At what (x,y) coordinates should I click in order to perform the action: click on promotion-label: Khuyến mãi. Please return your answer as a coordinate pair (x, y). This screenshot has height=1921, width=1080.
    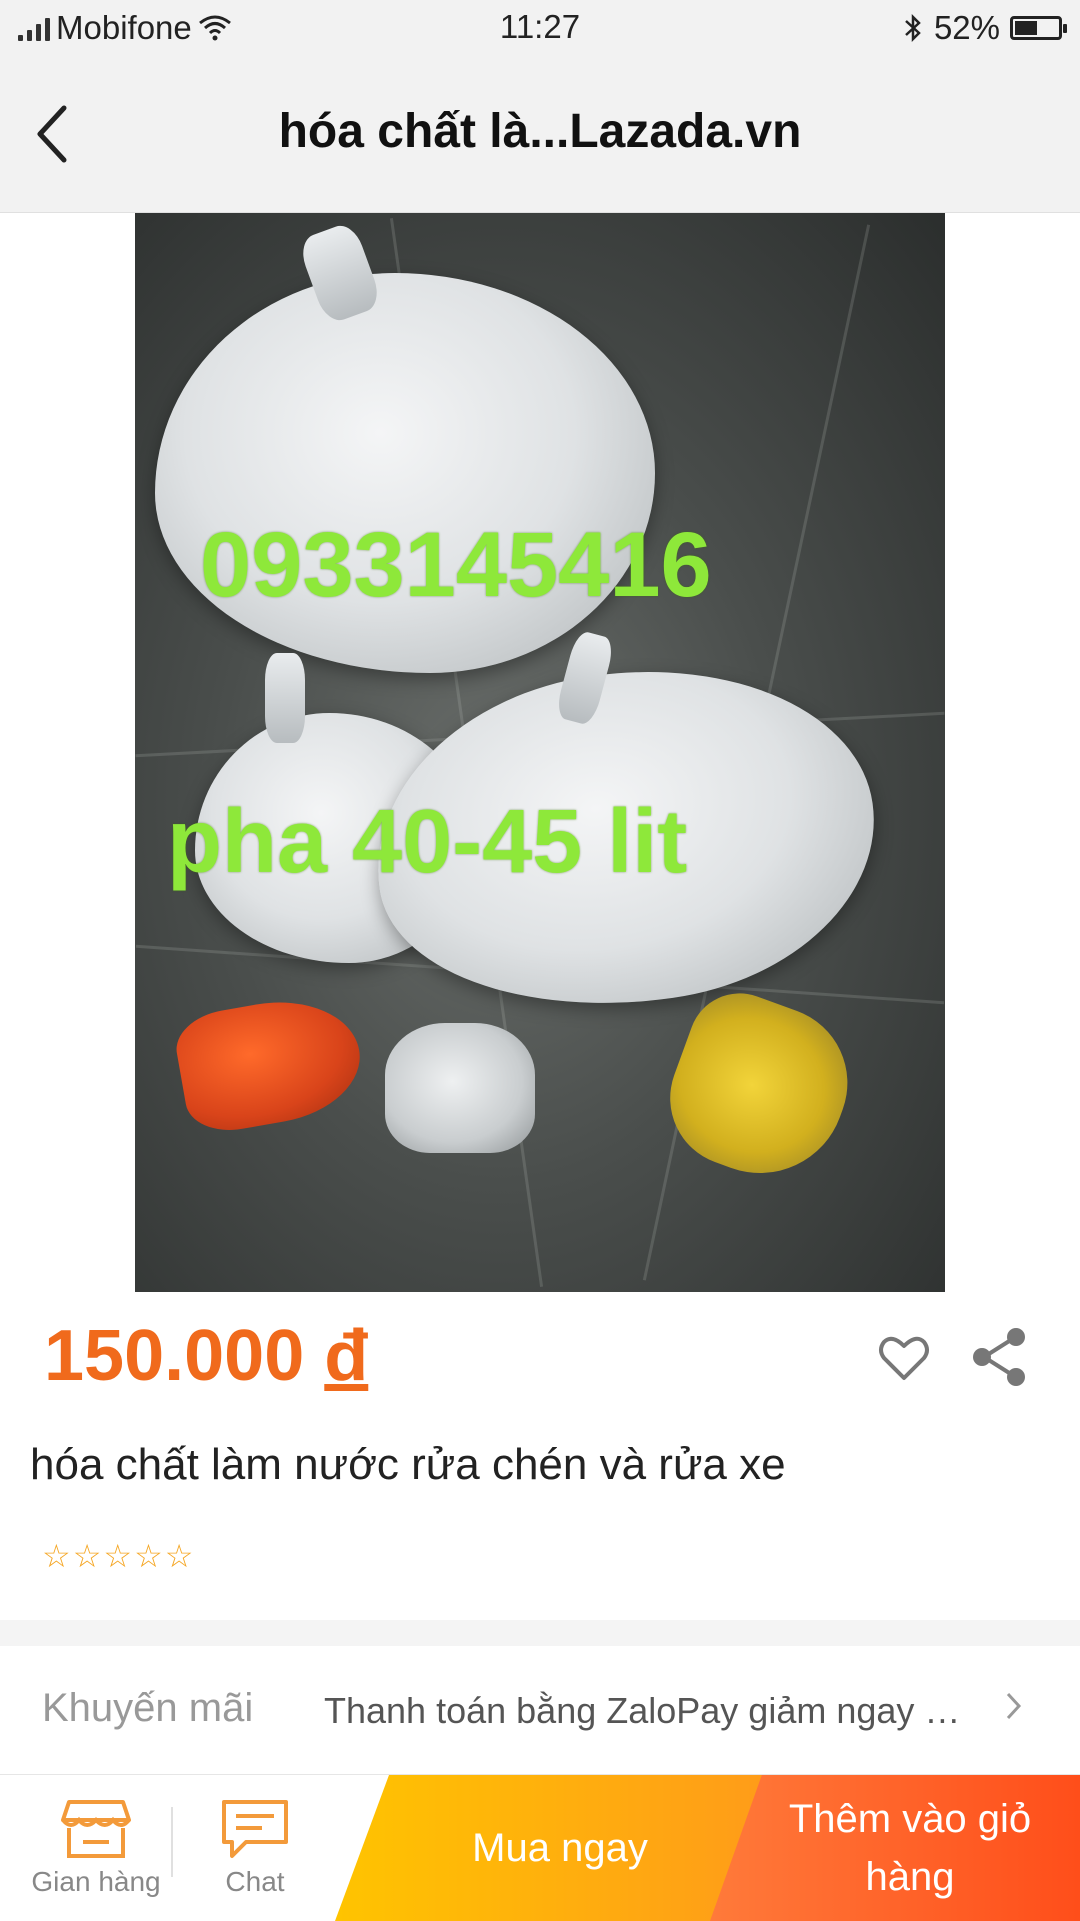
    Looking at the image, I should click on (148, 1708).